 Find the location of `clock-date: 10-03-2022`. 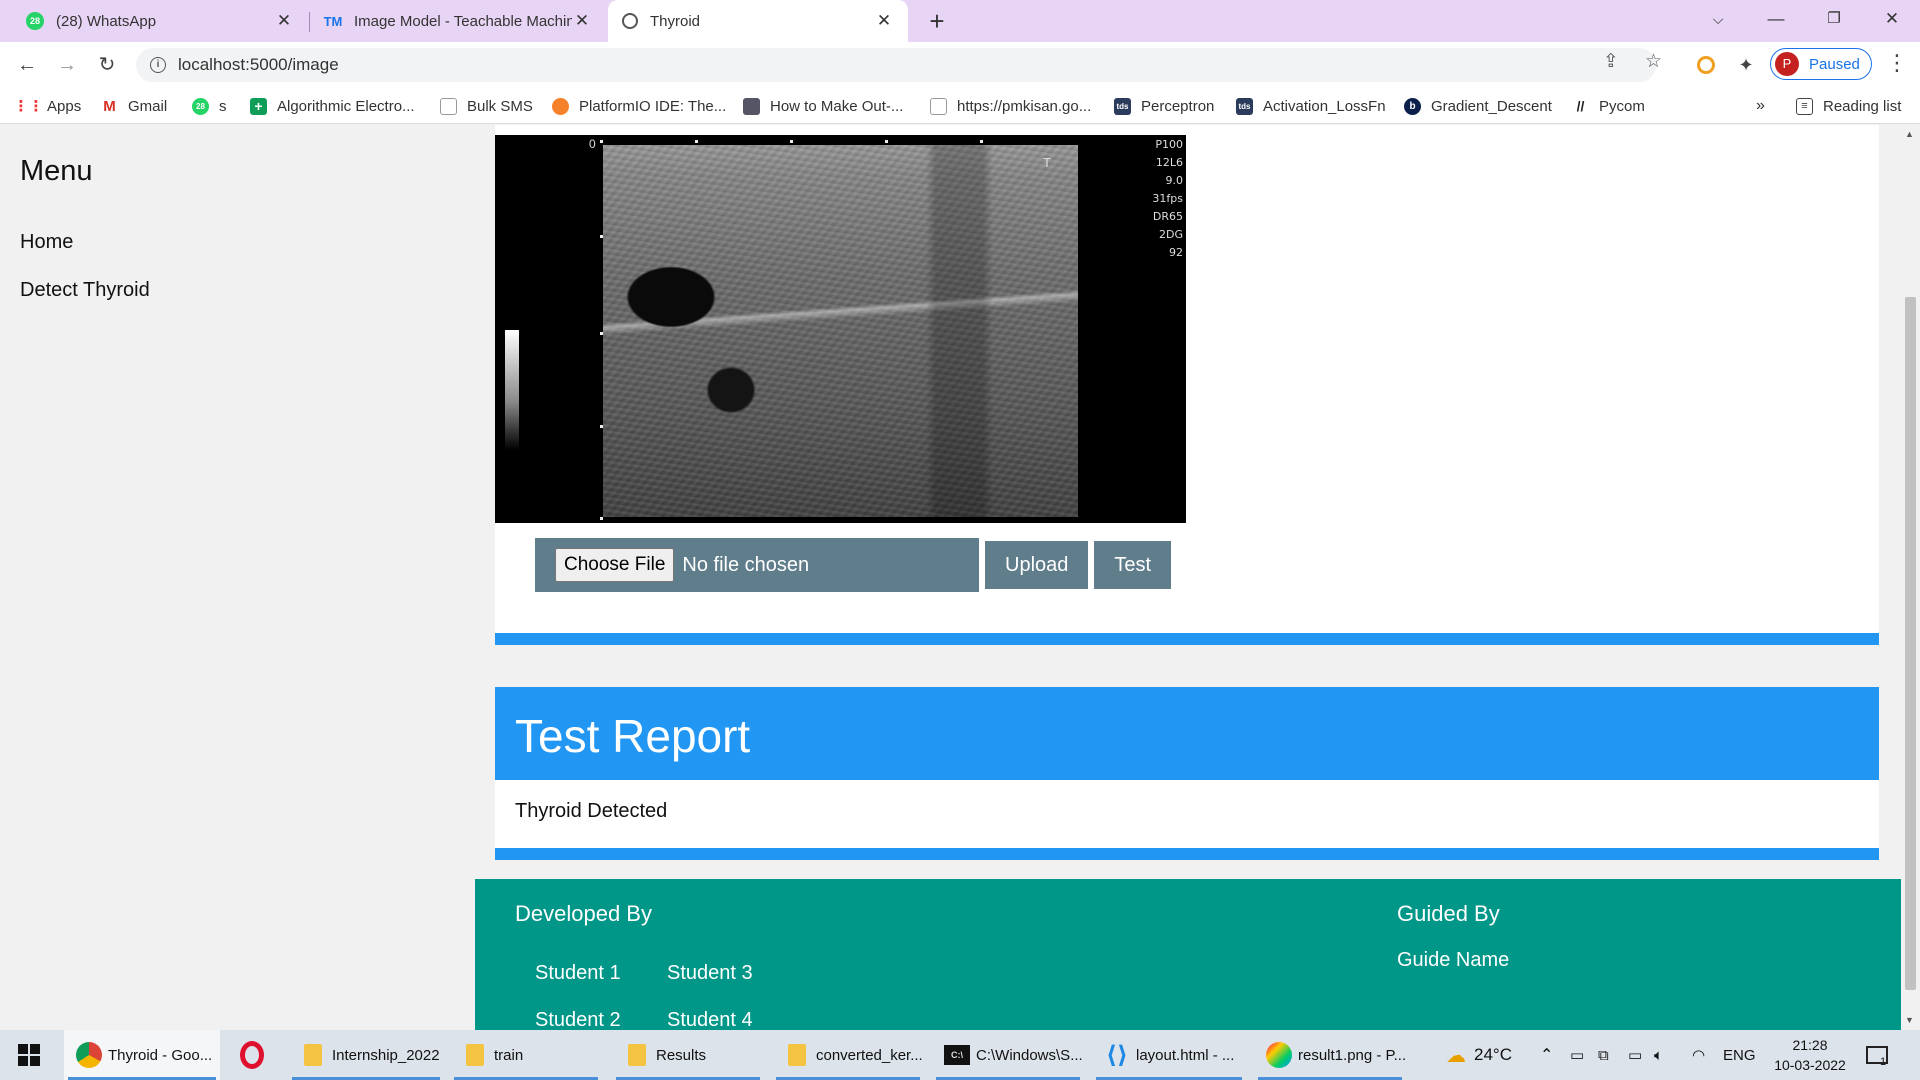

clock-date: 10-03-2022 is located at coordinates (1810, 1065).